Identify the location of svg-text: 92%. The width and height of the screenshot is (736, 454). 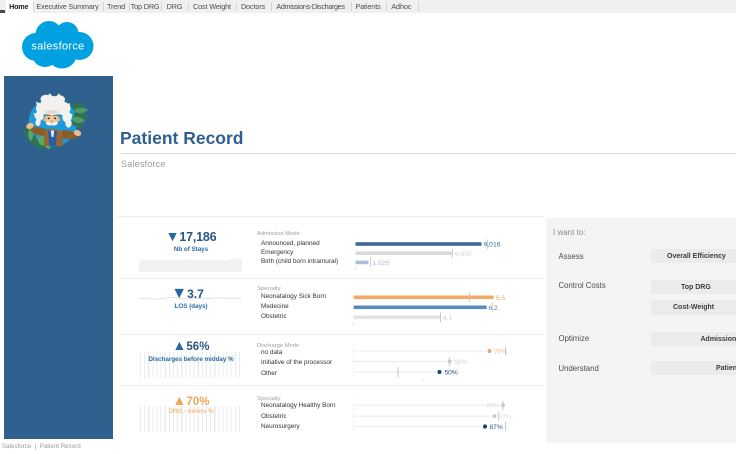
(504, 417).